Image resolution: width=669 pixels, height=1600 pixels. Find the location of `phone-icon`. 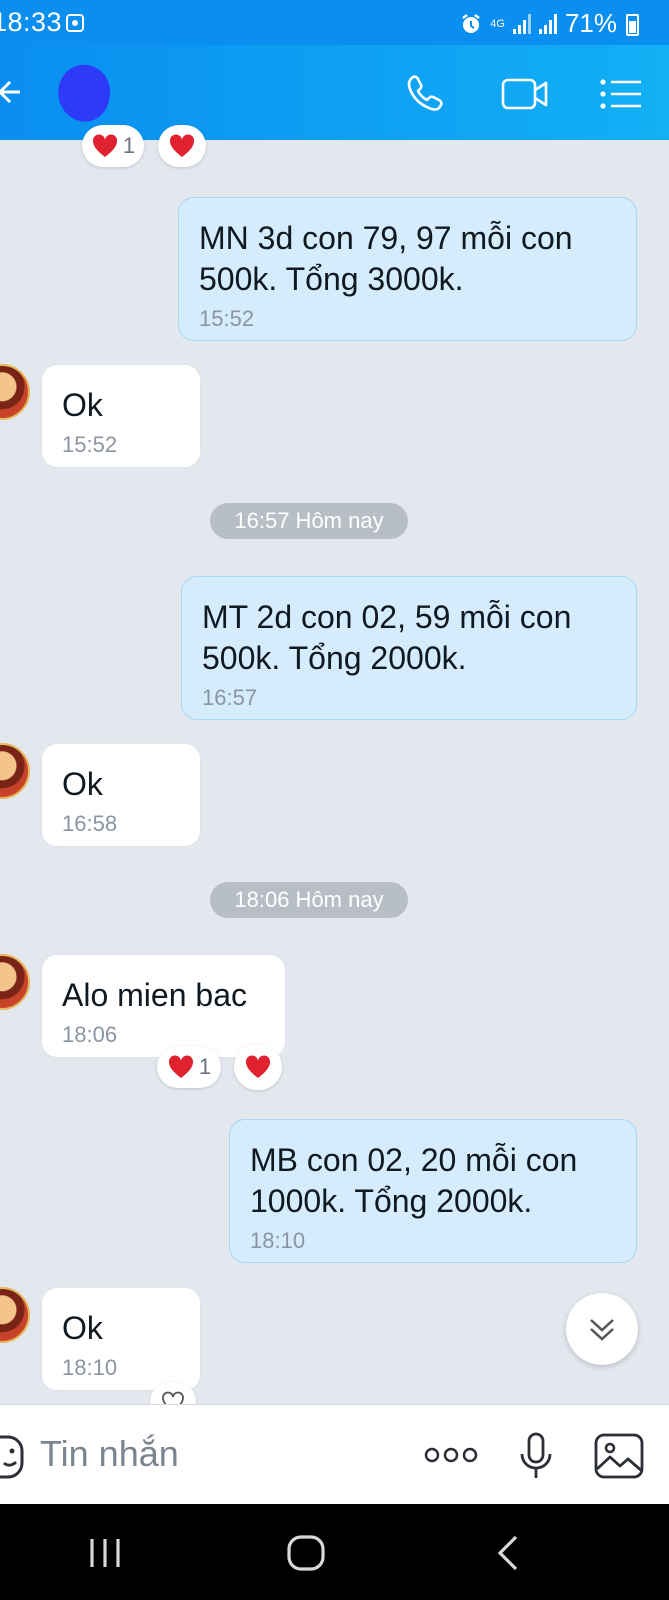

phone-icon is located at coordinates (426, 94).